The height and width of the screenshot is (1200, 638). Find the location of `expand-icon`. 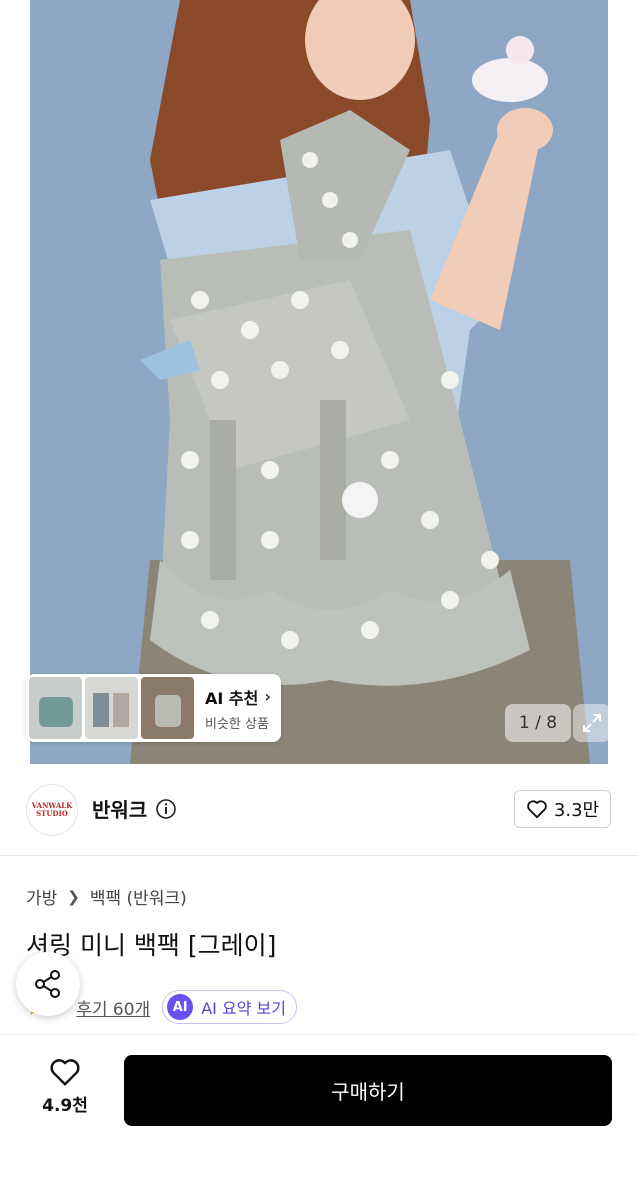

expand-icon is located at coordinates (592, 723).